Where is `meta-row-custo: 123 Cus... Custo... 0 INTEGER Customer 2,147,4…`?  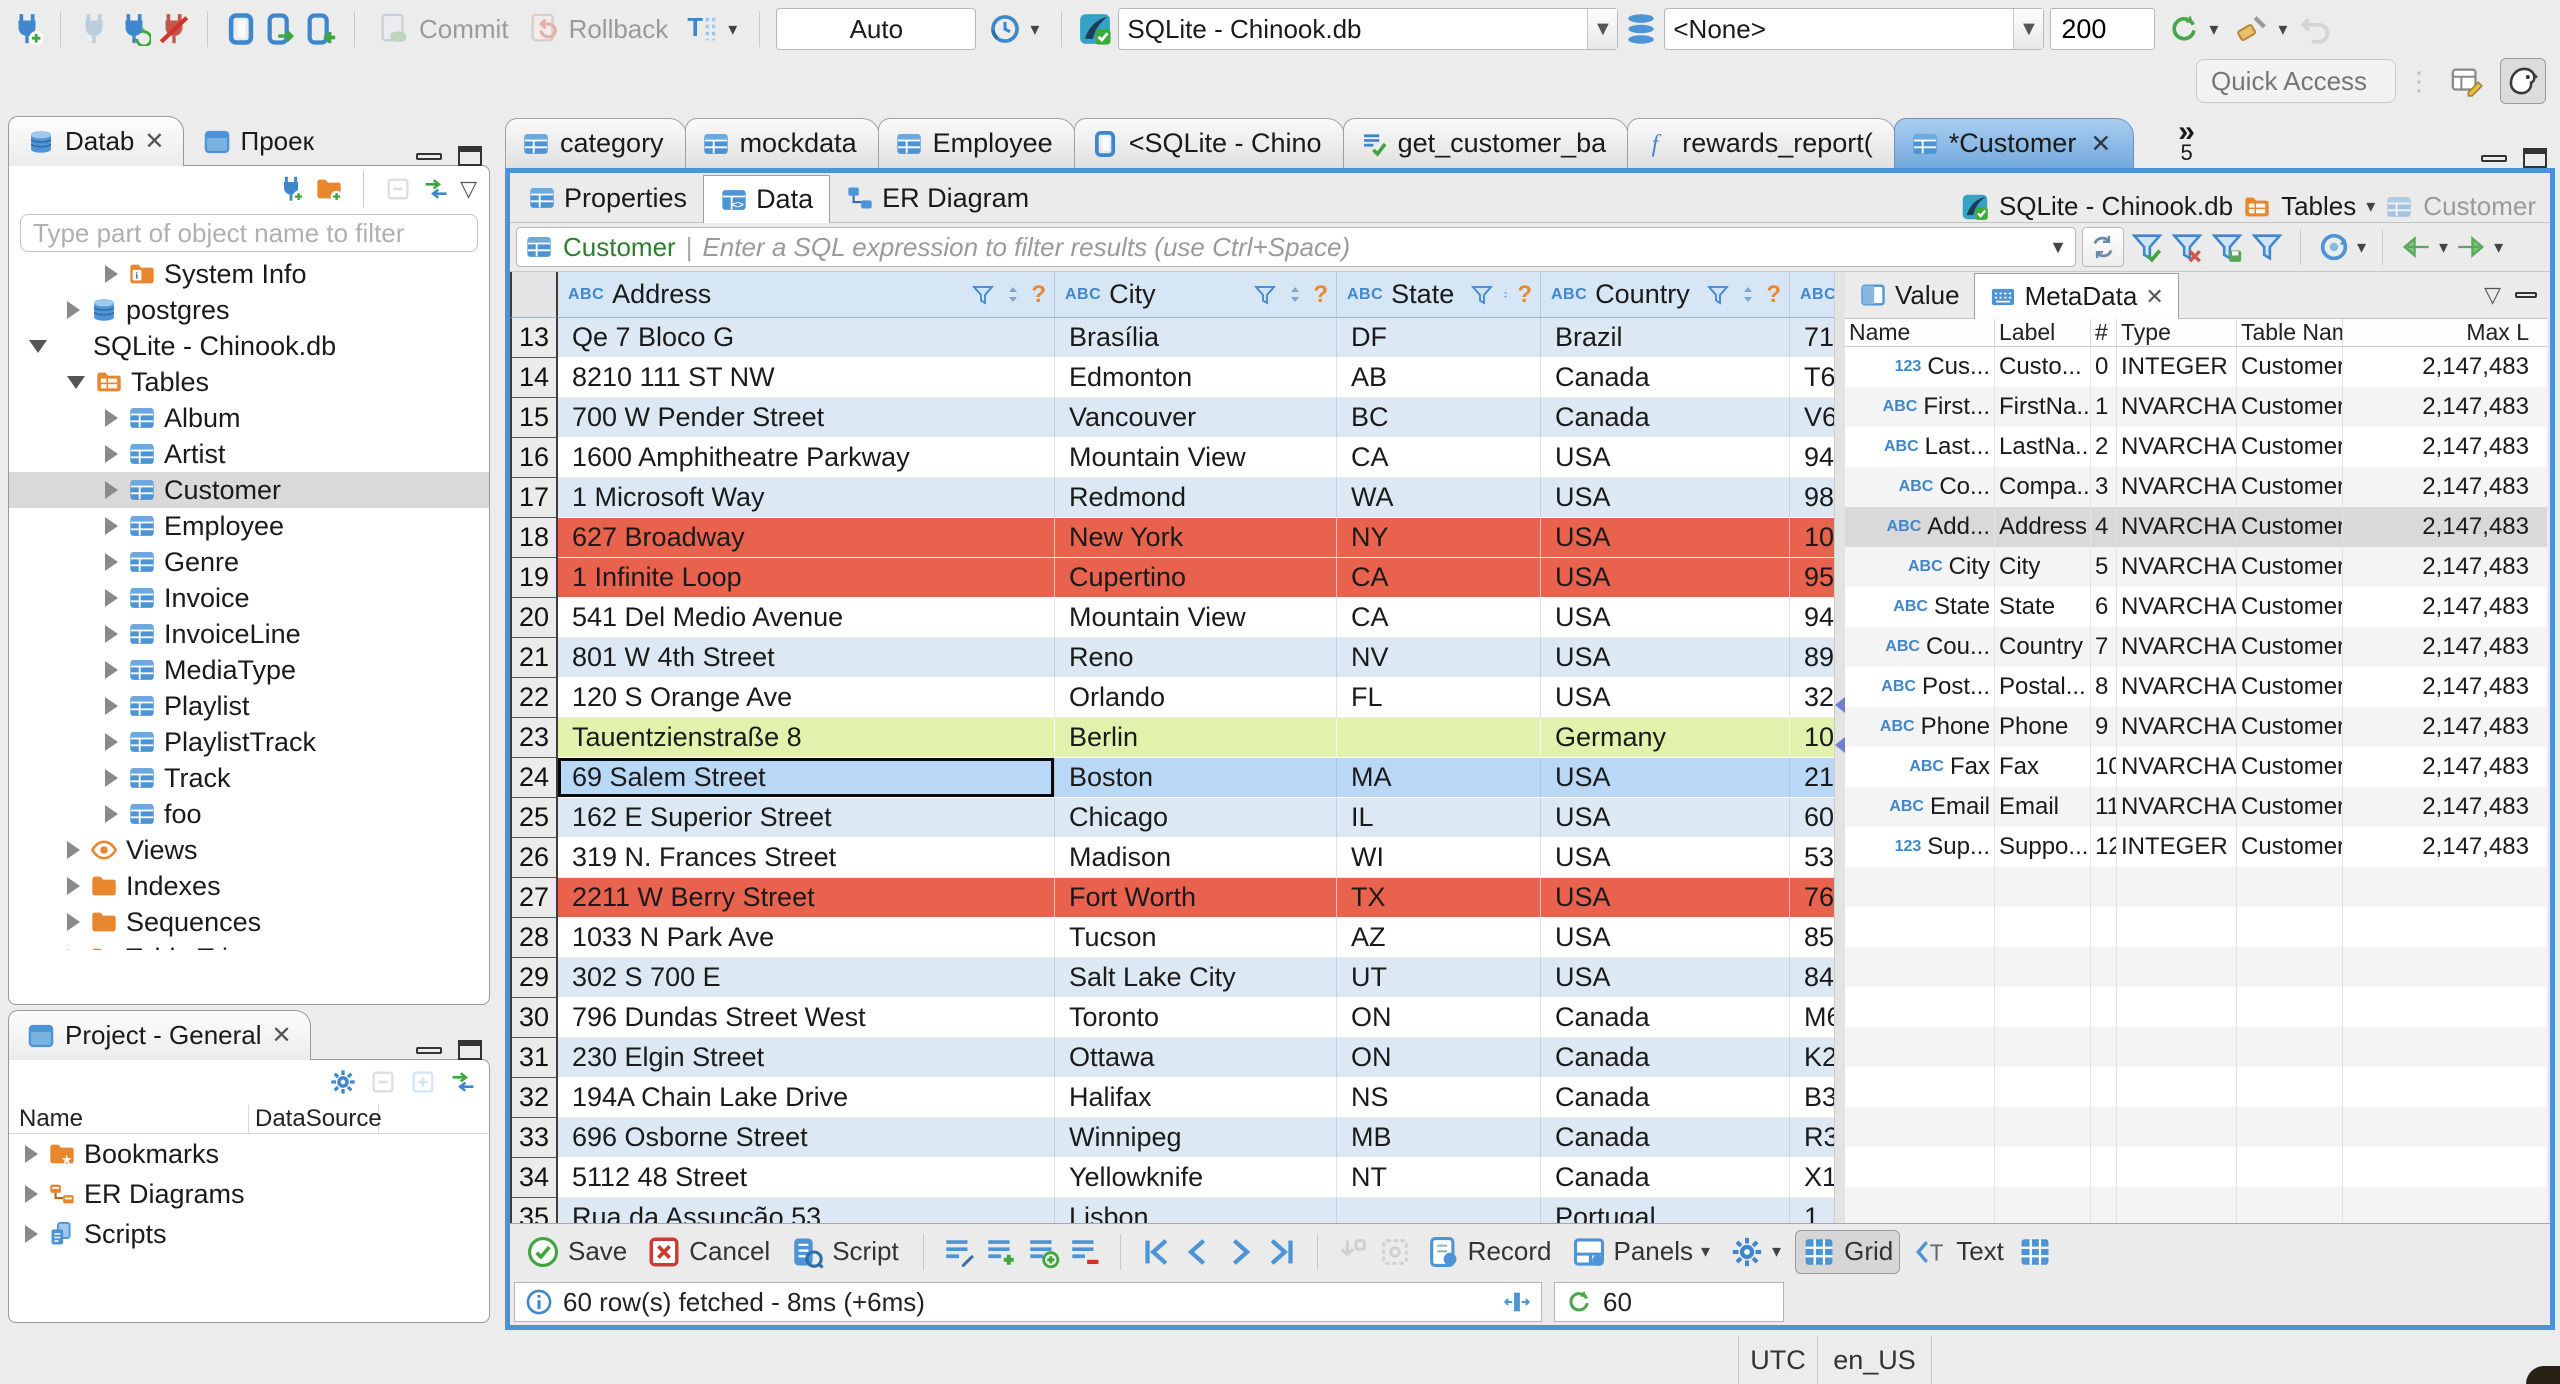 meta-row-custo: 123 Cus... Custo... 0 INTEGER Customer 2,147,4… is located at coordinates (2196, 367).